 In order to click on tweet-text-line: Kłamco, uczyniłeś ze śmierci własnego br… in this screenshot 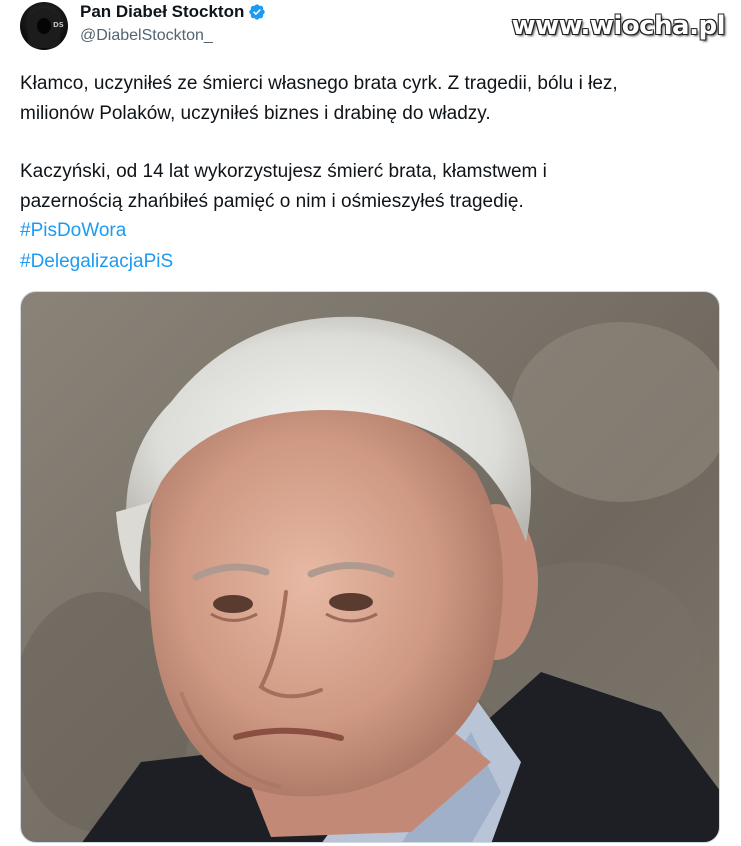, I will do `click(319, 83)`.